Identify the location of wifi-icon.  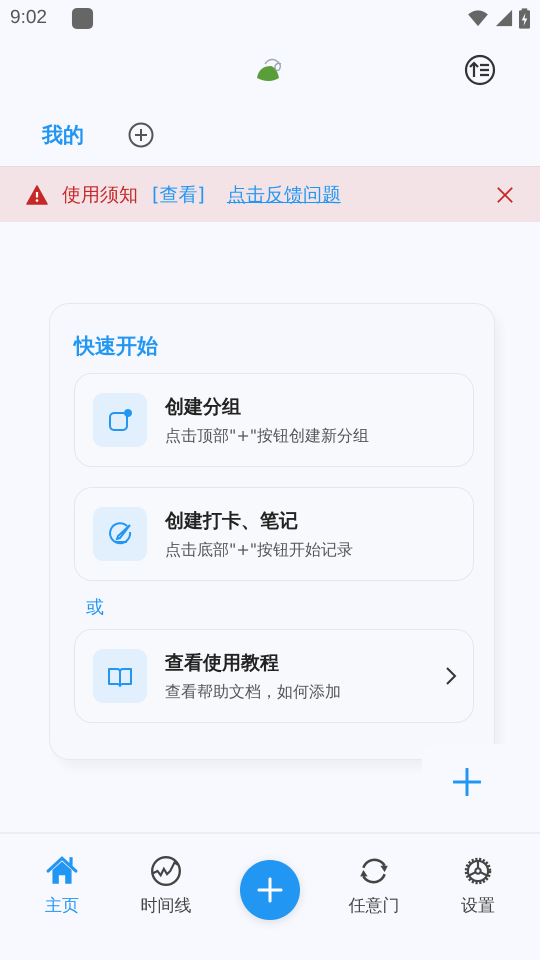
(478, 18).